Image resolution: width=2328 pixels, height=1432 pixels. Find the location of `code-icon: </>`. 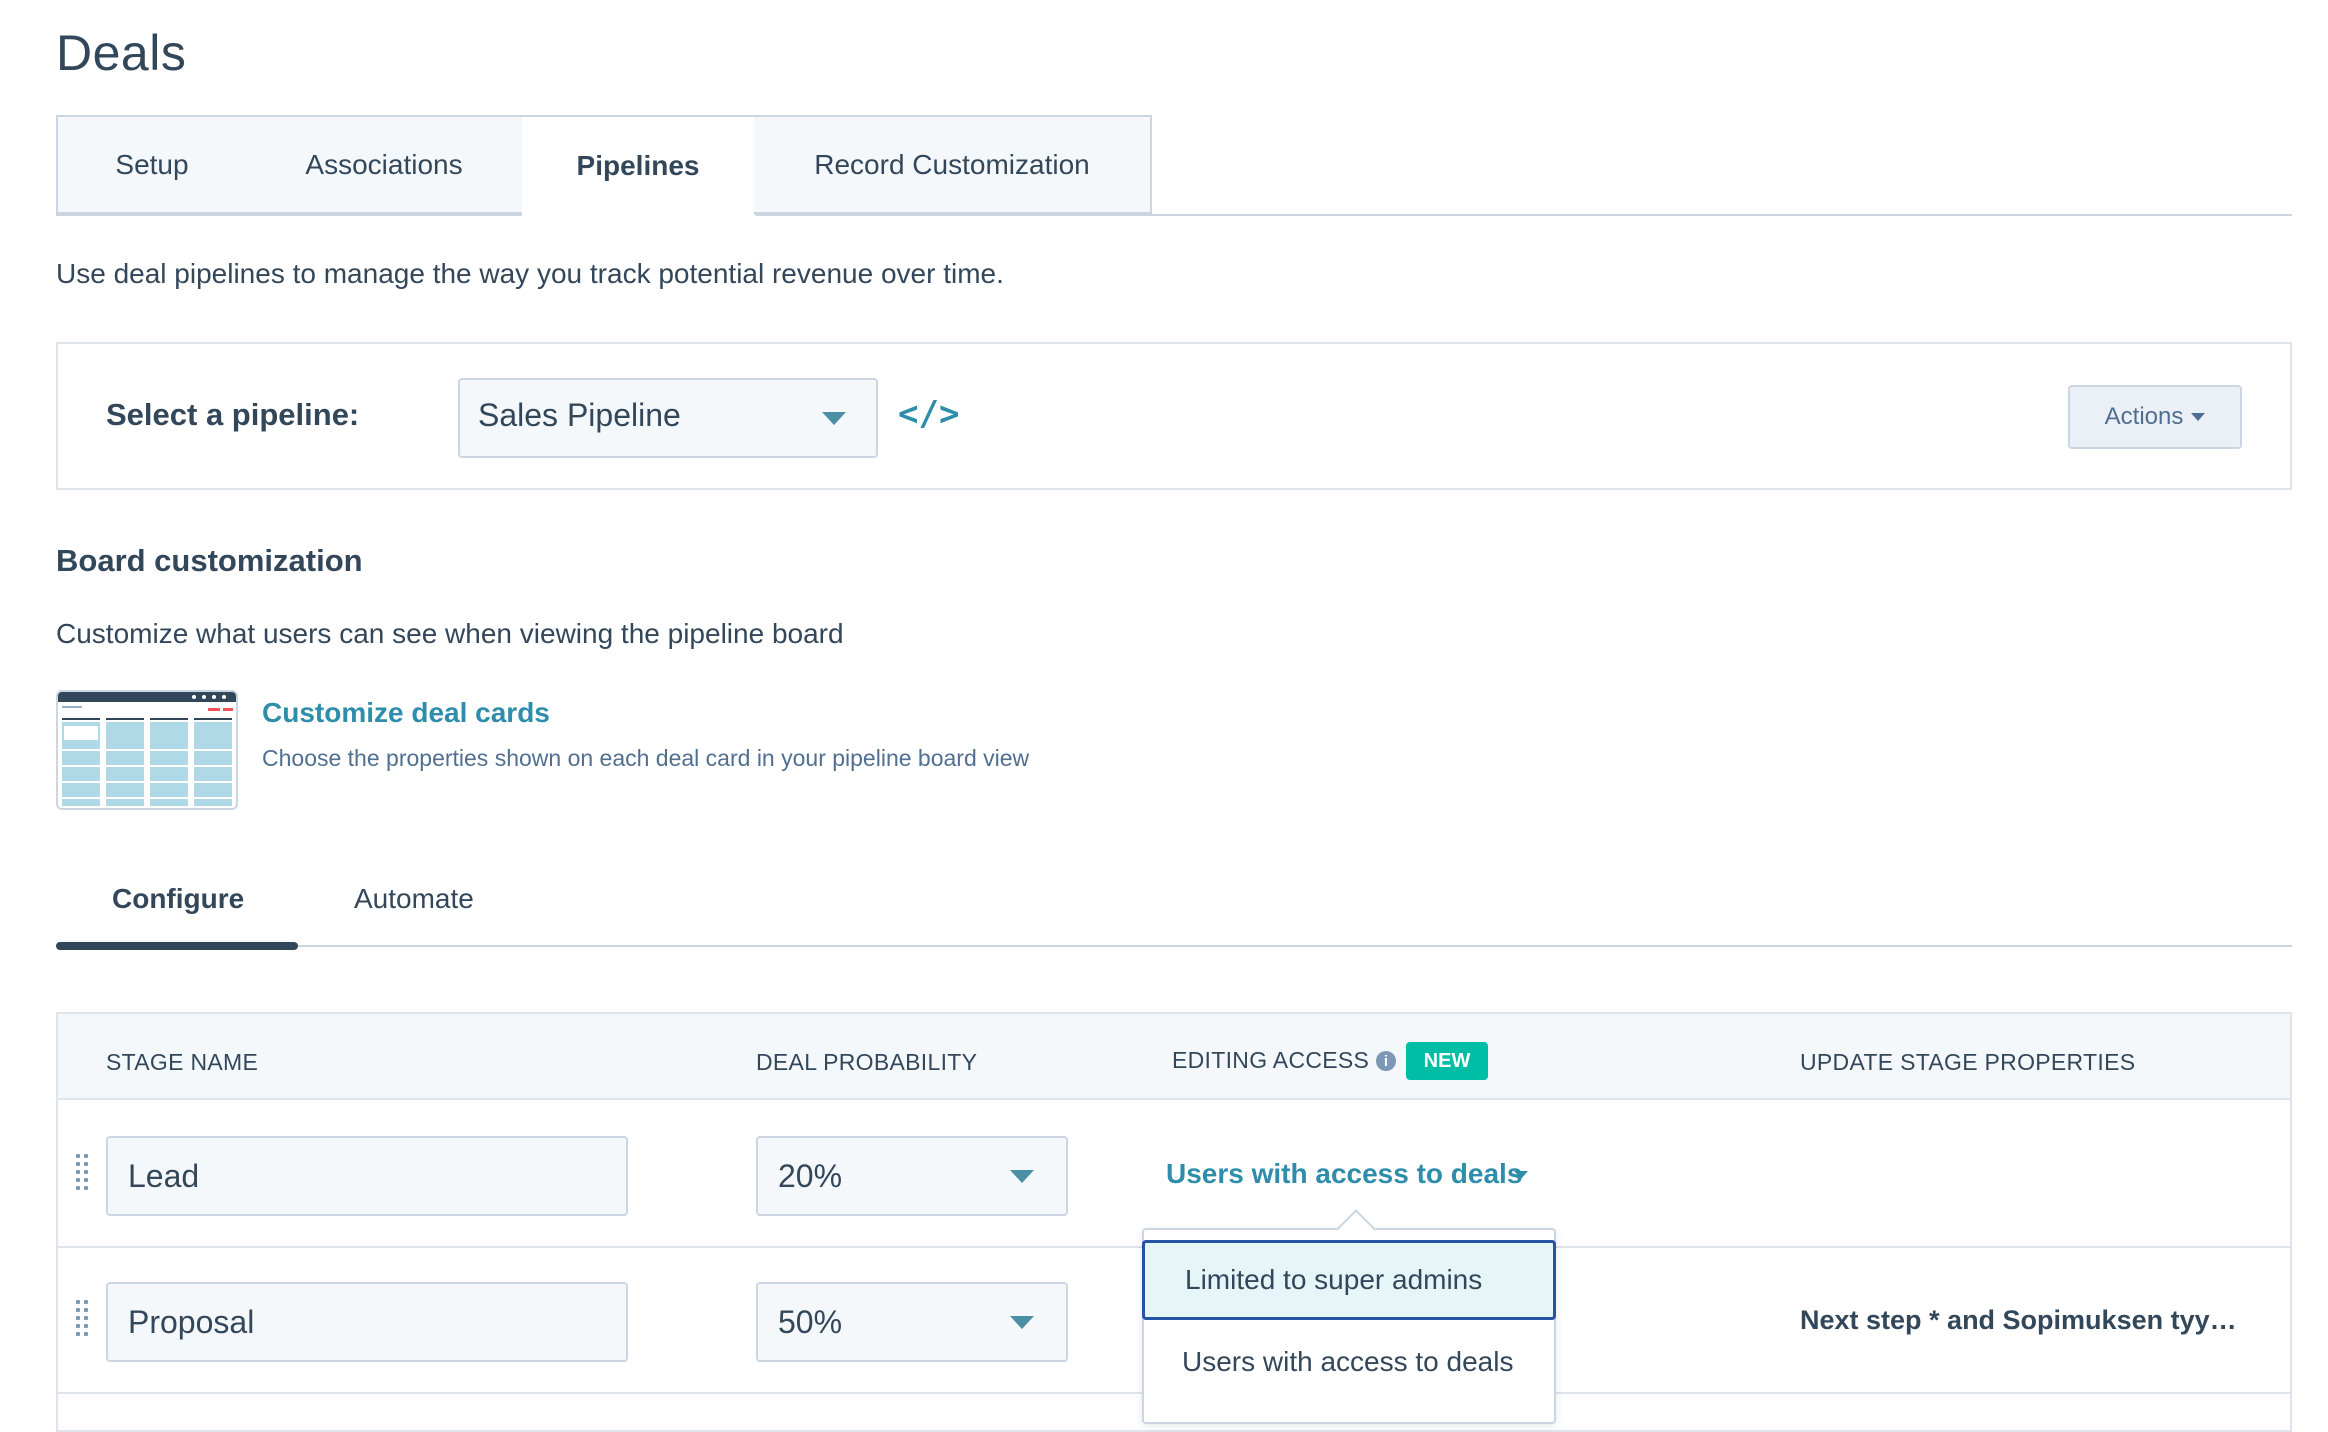

code-icon: </> is located at coordinates (928, 414).